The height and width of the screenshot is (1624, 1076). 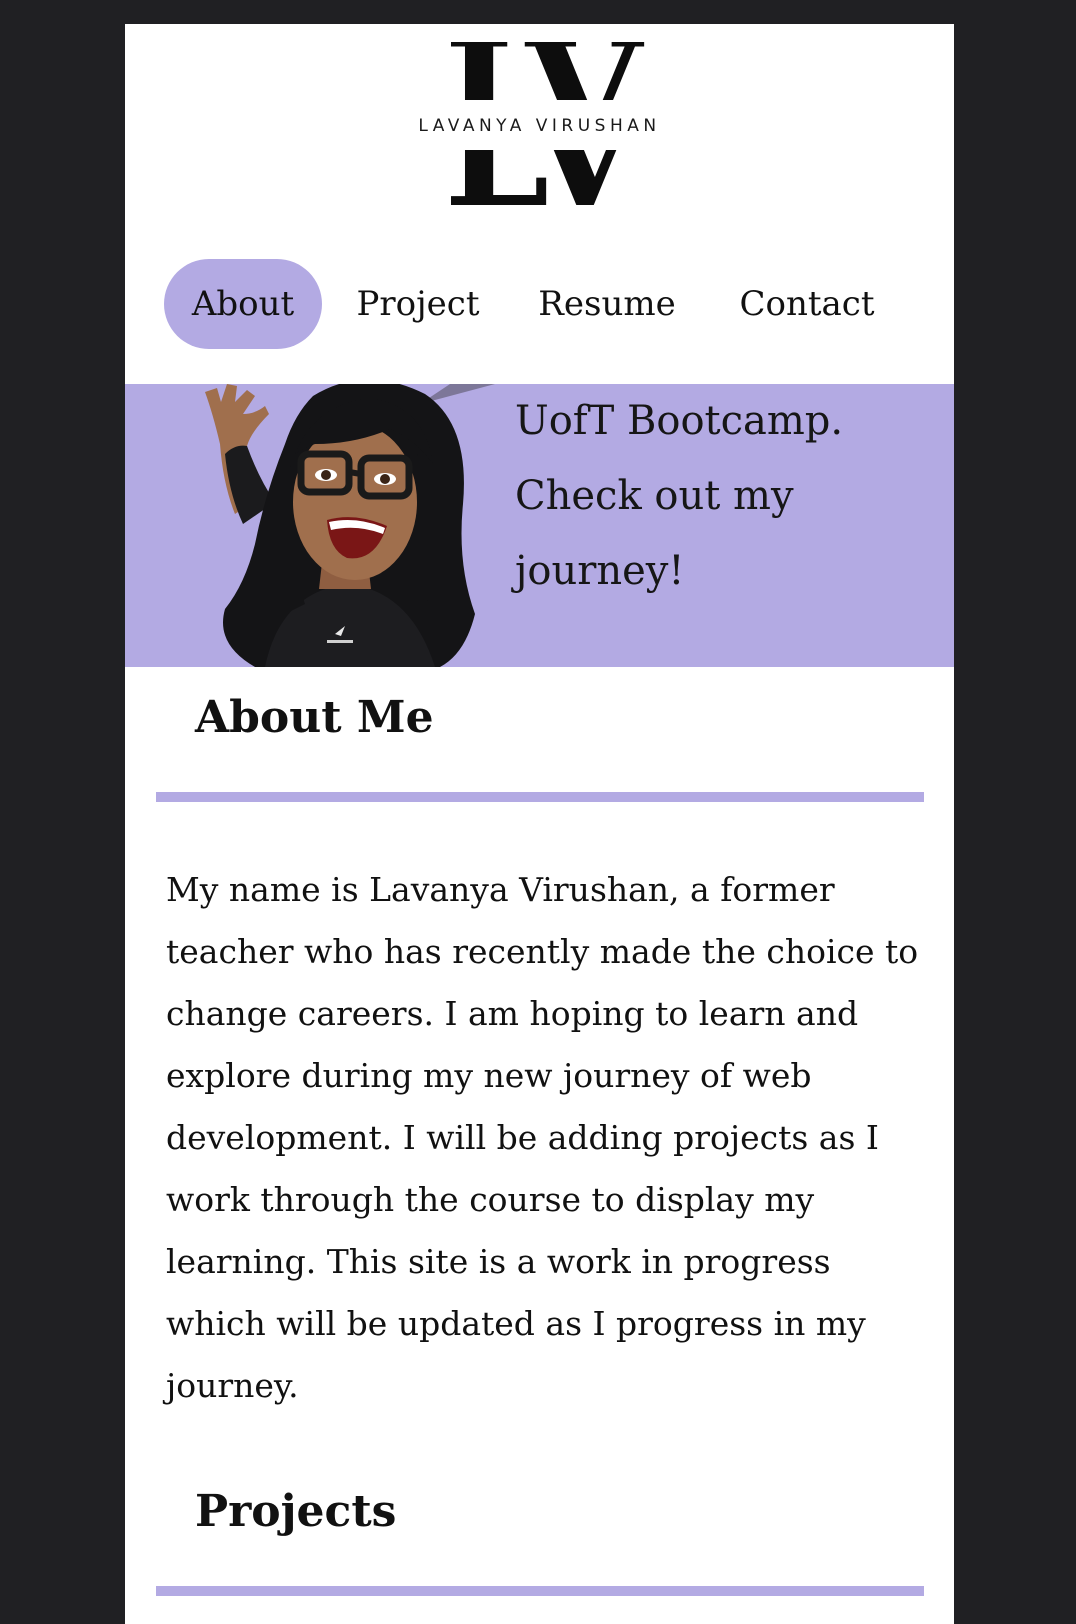 I want to click on bitmoji-avatar-icon, so click(x=350, y=525).